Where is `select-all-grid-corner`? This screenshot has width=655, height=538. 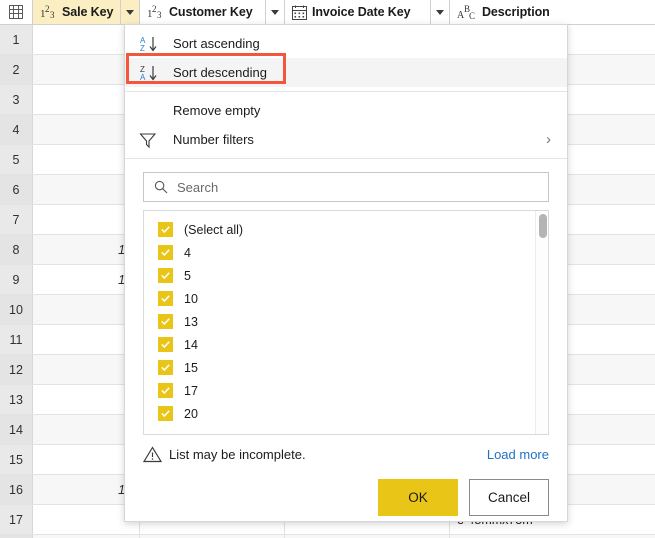 select-all-grid-corner is located at coordinates (16, 12).